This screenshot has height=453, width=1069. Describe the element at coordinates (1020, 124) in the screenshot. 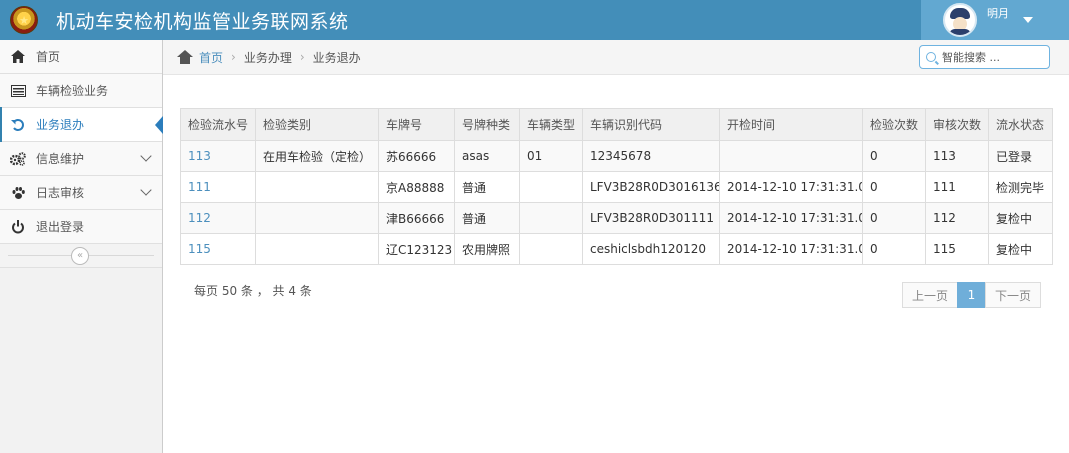

I see `column-header: 流水状态` at that location.